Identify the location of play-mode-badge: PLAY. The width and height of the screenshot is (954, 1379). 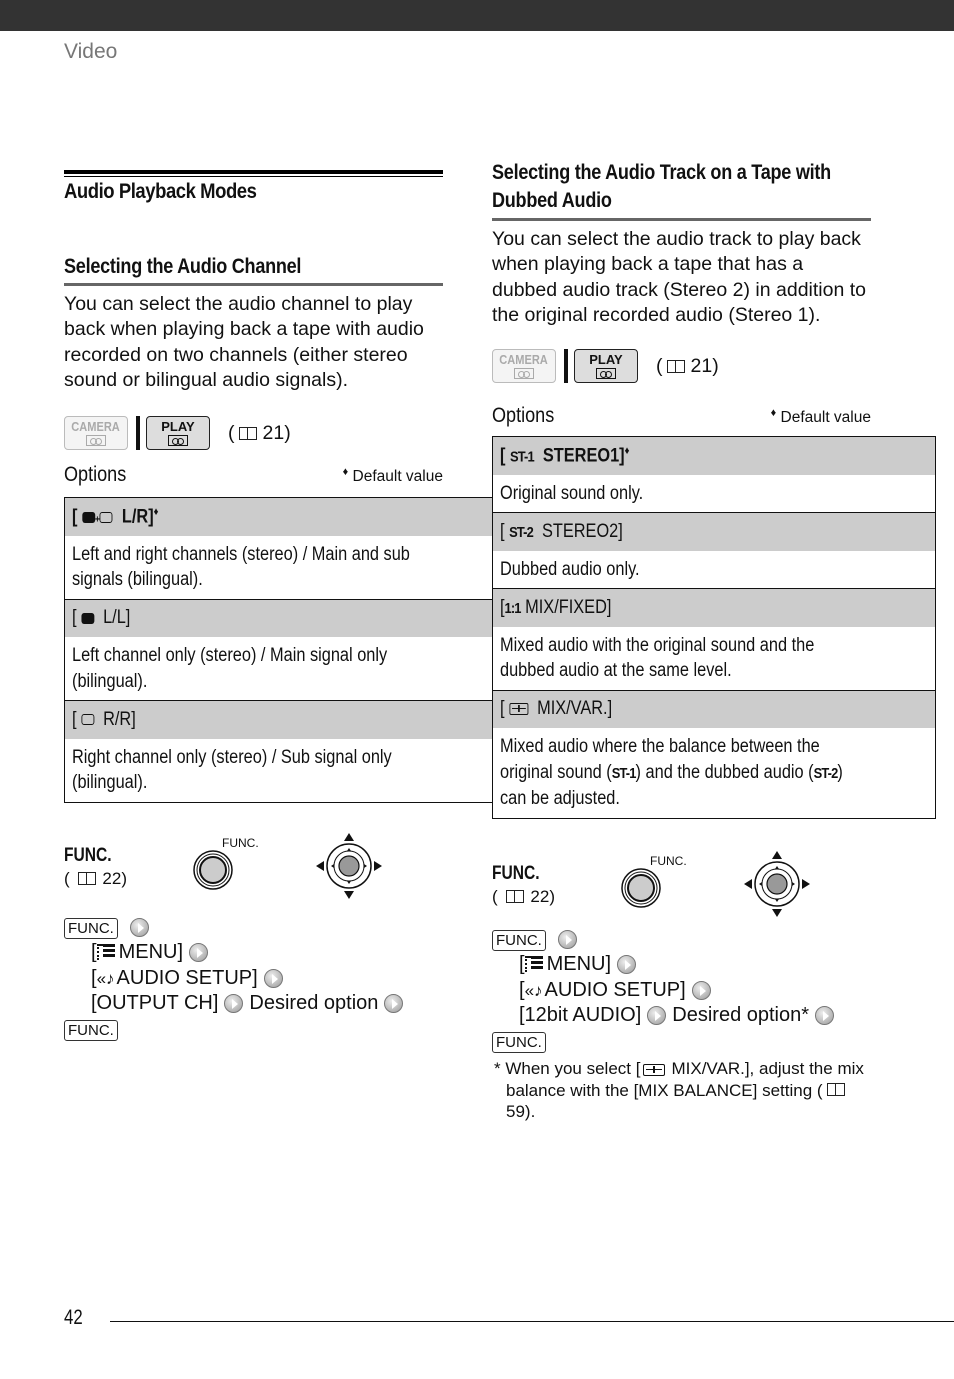
(606, 366).